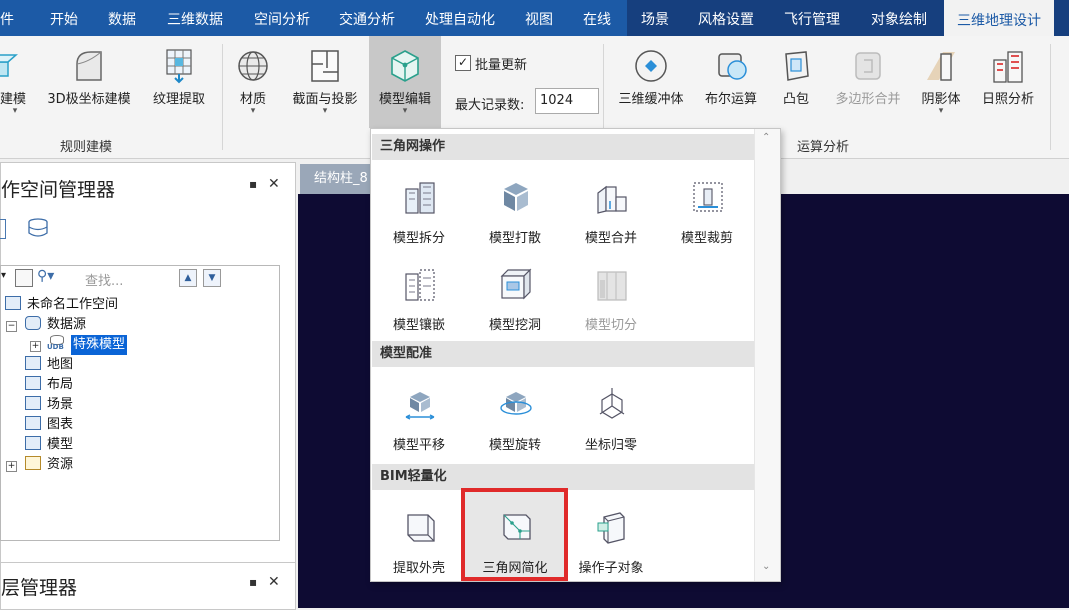  I want to click on gallery-item-model-translate: 模型平移, so click(419, 422).